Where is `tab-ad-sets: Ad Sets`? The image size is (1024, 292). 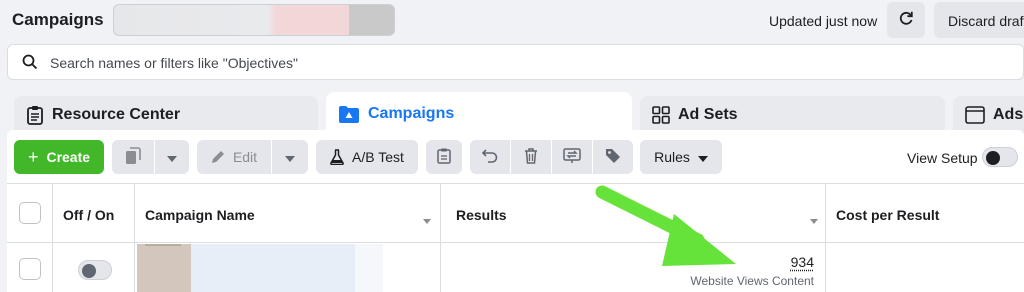
tab-ad-sets: Ad Sets is located at coordinates (792, 115).